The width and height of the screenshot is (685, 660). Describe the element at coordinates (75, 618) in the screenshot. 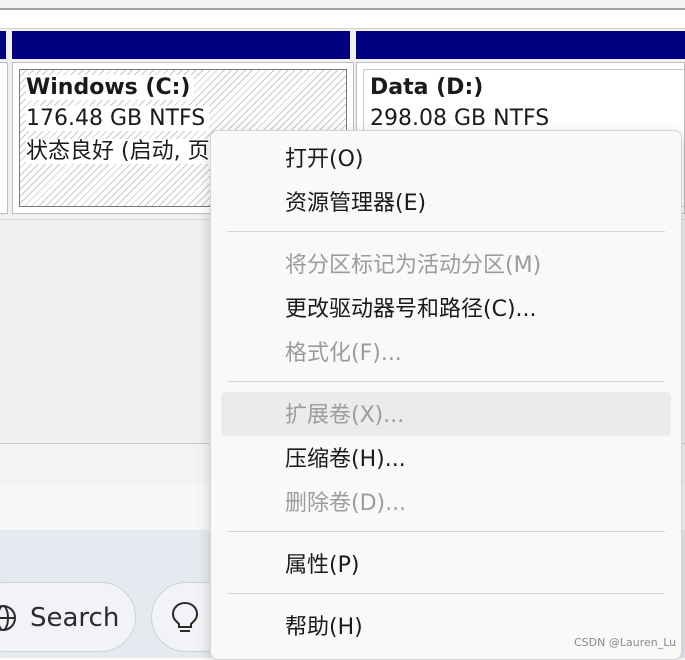

I see `taskbar-search-label: Search` at that location.